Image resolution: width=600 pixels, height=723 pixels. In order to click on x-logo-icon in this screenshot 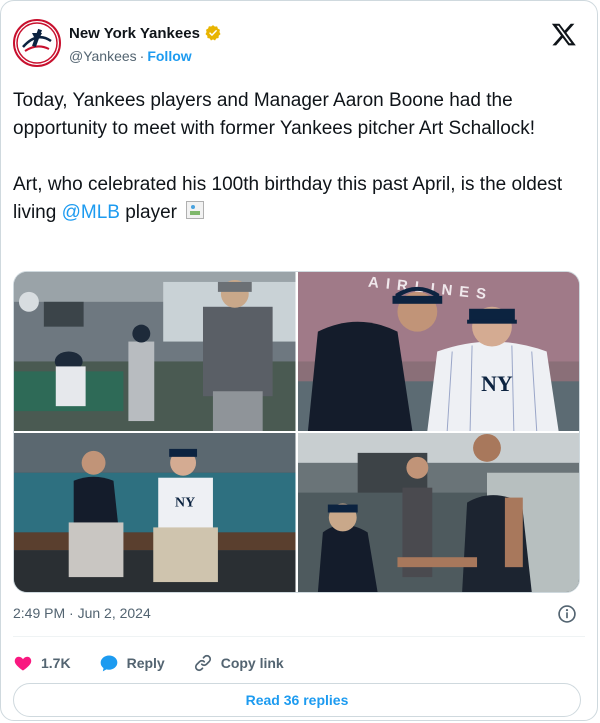, I will do `click(564, 34)`.